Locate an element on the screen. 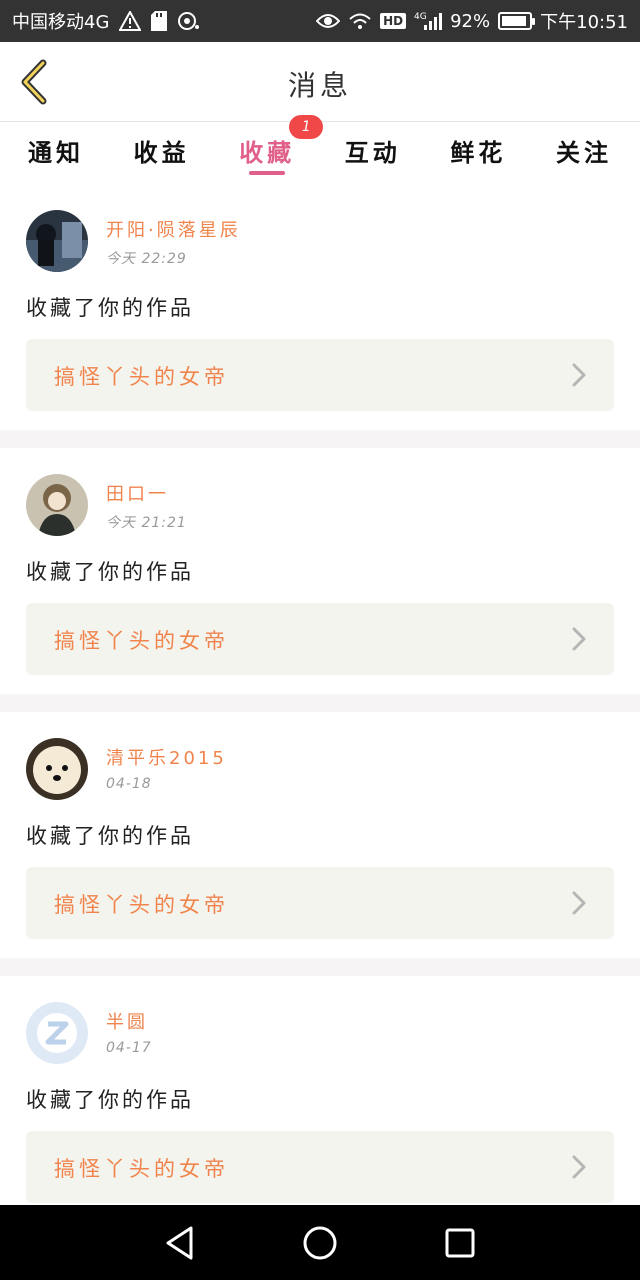  tab-flowers: 鲜花 is located at coordinates (478, 151).